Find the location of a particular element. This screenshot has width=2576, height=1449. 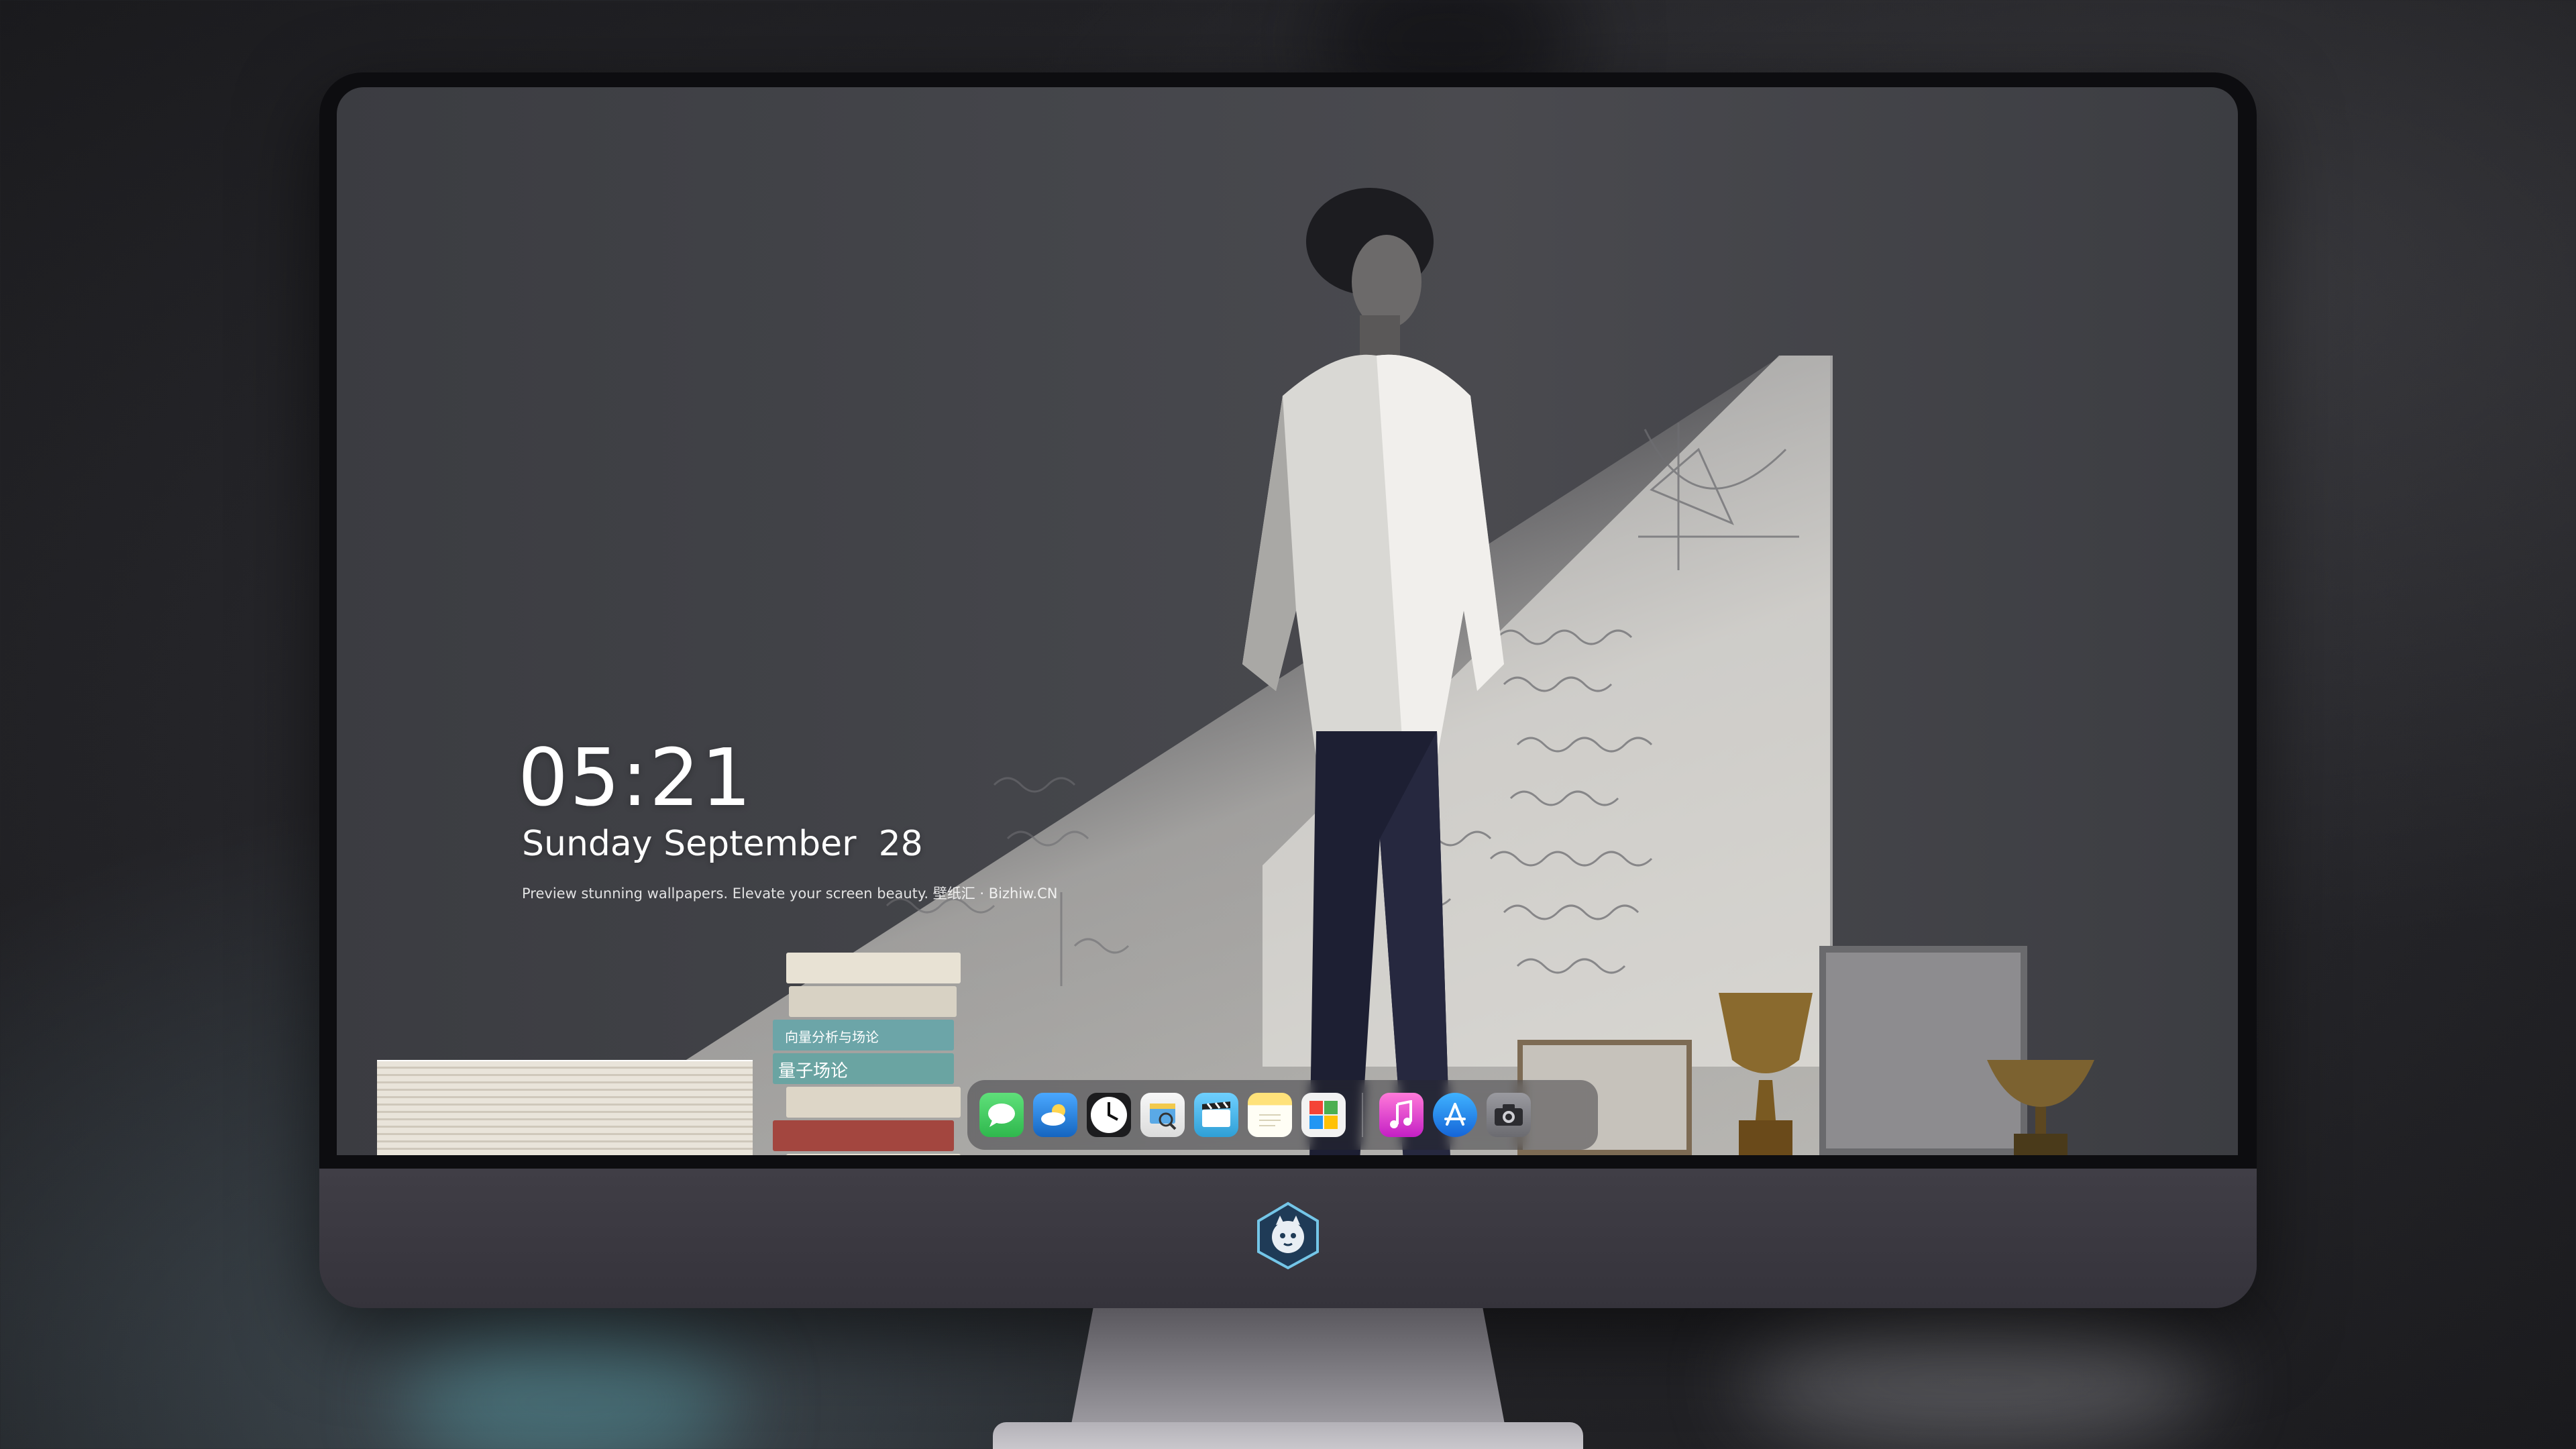

wallpaper-trophy-small is located at coordinates (2040, 1107).